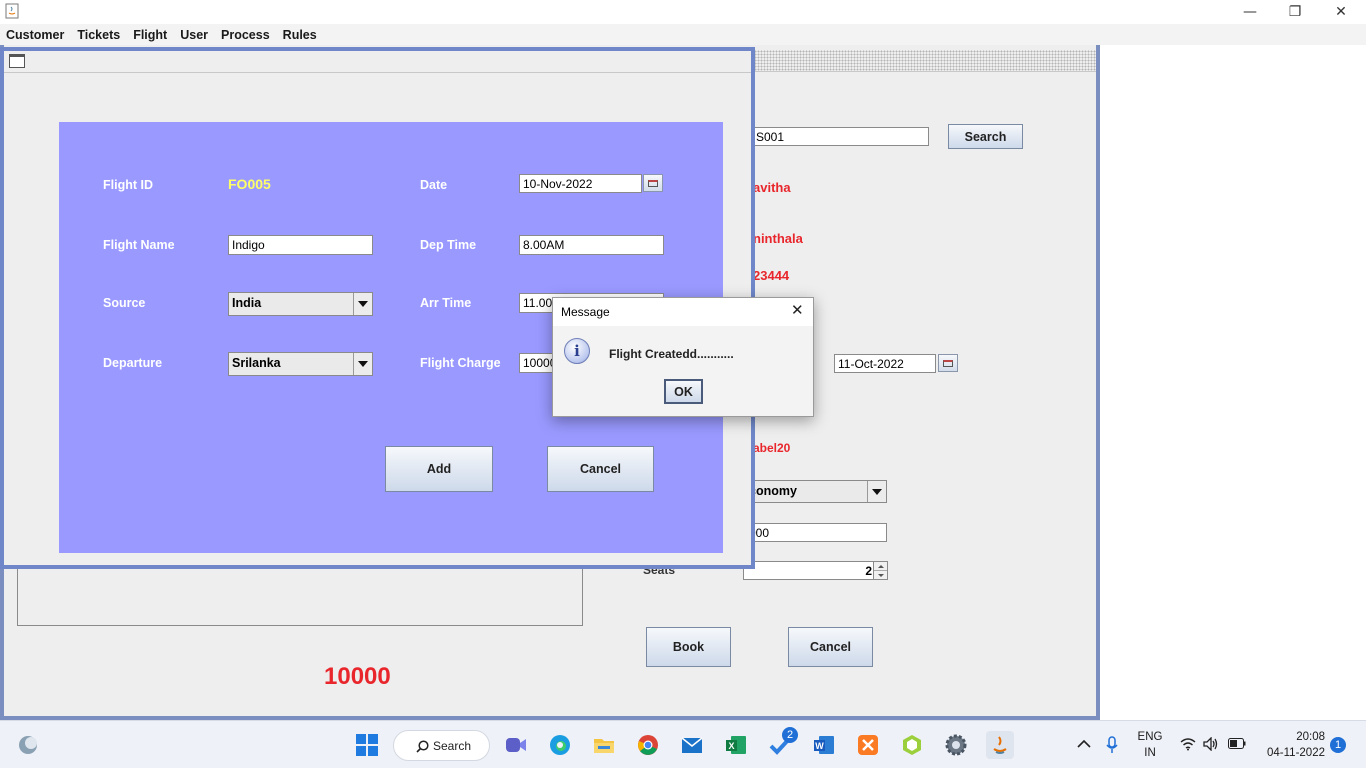 The width and height of the screenshot is (1366, 768). What do you see at coordinates (956, 745) in the screenshot?
I see `settings-icon` at bounding box center [956, 745].